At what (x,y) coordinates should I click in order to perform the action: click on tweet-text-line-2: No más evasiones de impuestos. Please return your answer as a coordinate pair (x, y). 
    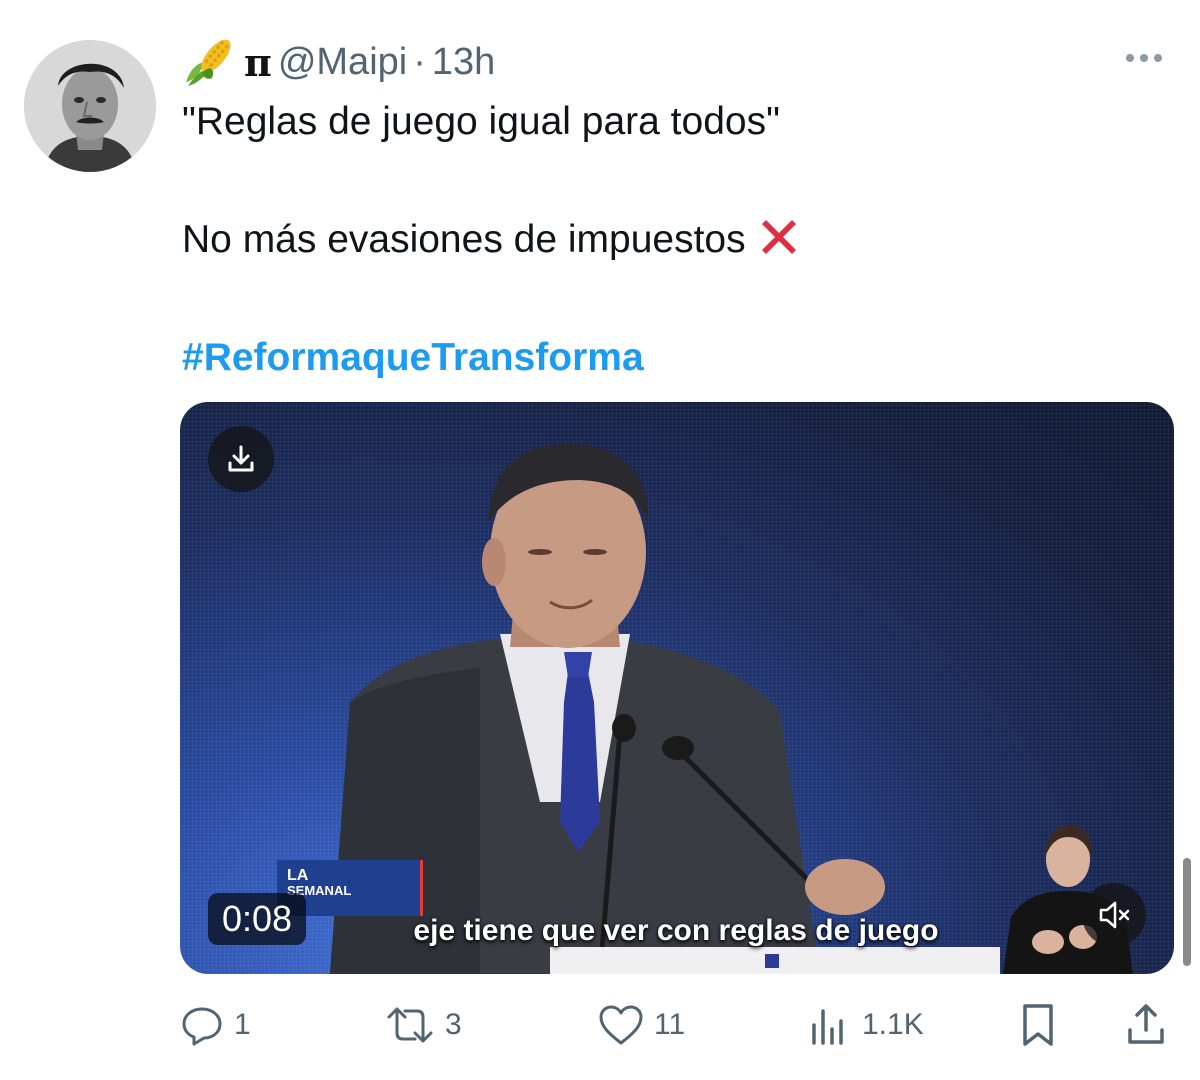
    Looking at the image, I should click on (464, 239).